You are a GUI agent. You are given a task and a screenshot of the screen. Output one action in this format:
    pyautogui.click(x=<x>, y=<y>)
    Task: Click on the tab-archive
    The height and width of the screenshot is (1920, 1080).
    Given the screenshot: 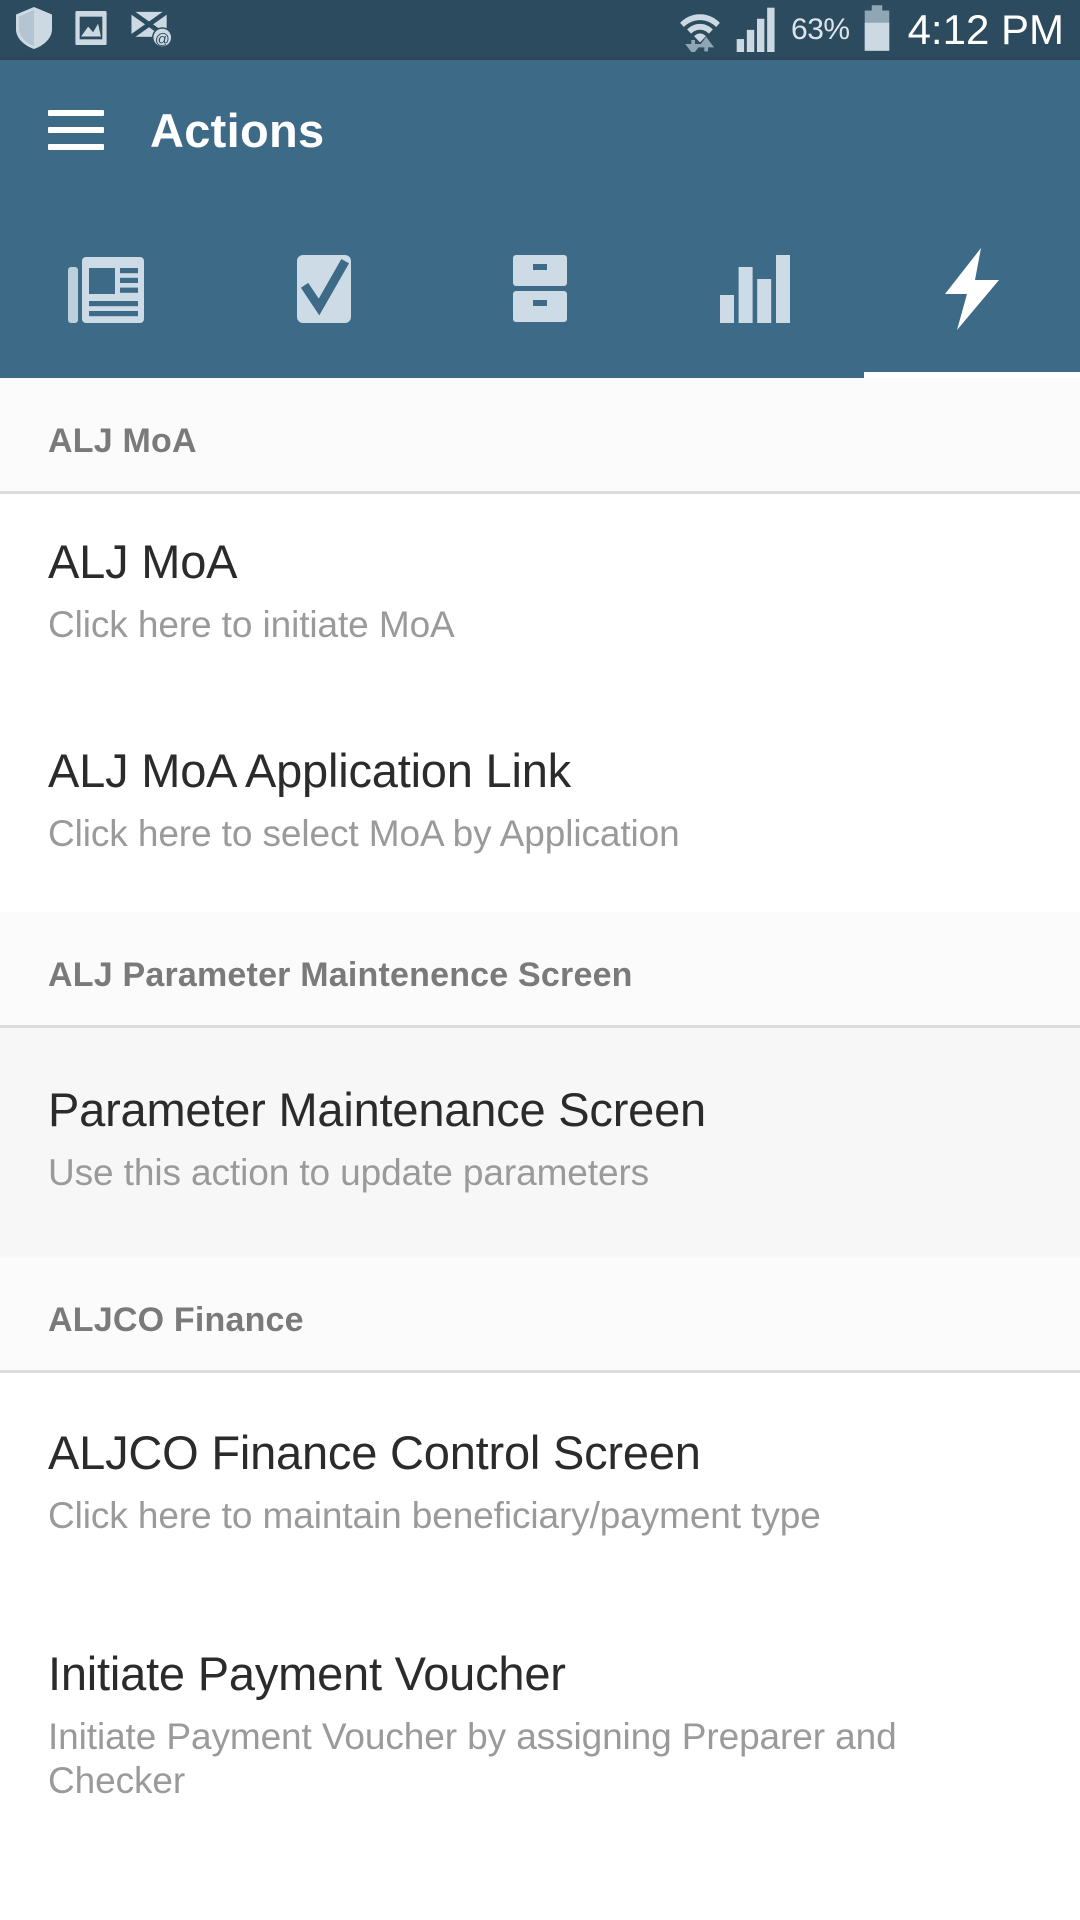 What is the action you would take?
    pyautogui.click(x=540, y=298)
    